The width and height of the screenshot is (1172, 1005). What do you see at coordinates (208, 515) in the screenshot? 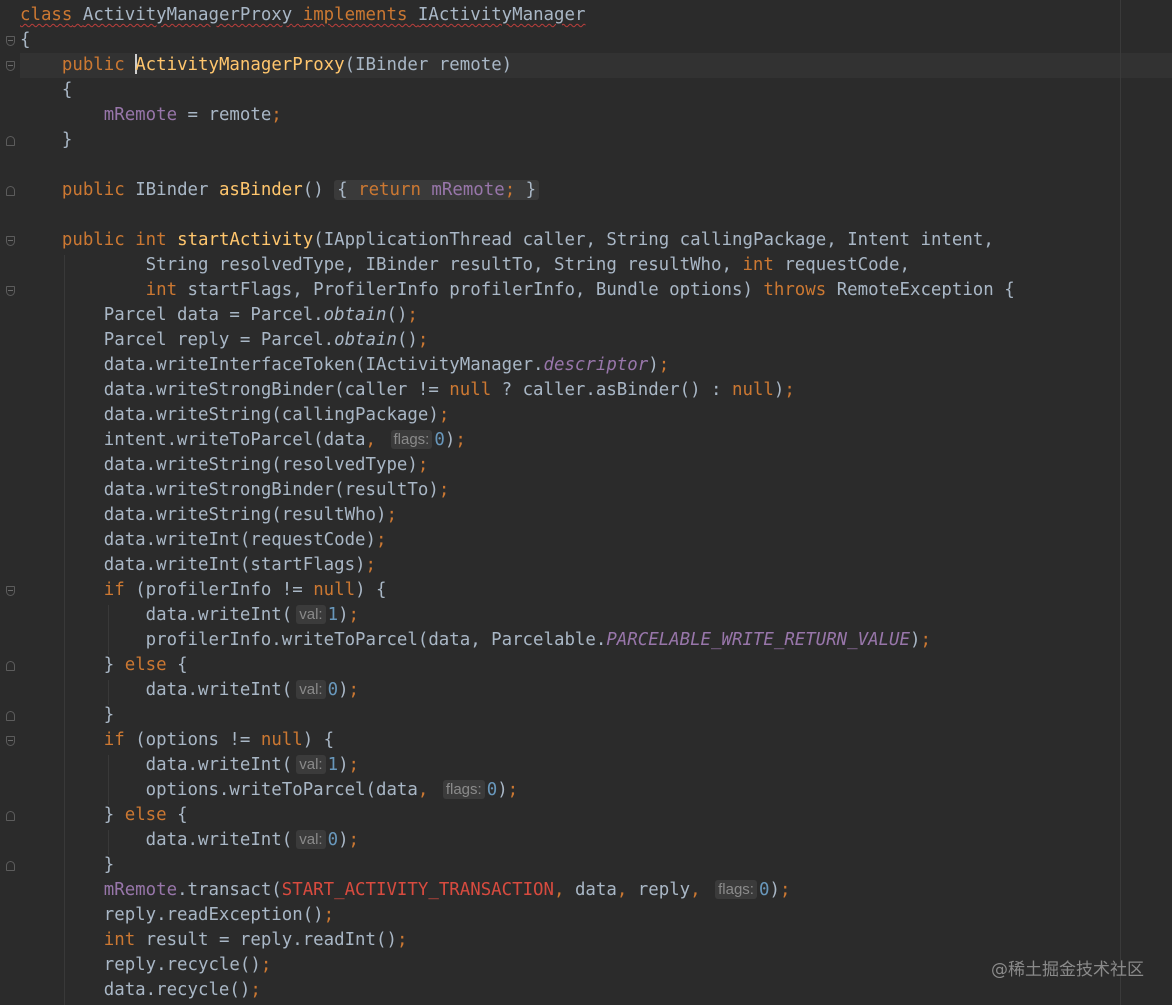
I see `code-line: data.writeString(resultWho);` at bounding box center [208, 515].